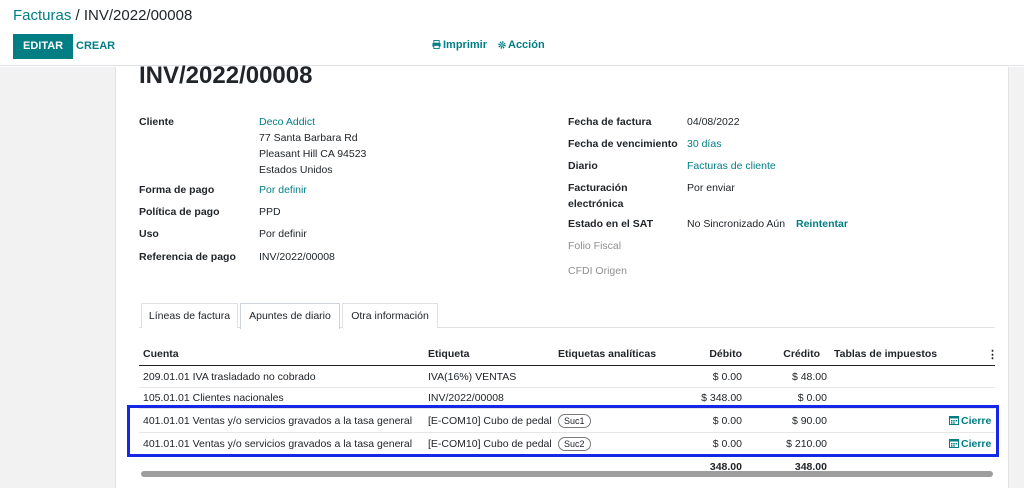 This screenshot has height=488, width=1024. What do you see at coordinates (1016, 277) in the screenshot?
I see `background-right` at bounding box center [1016, 277].